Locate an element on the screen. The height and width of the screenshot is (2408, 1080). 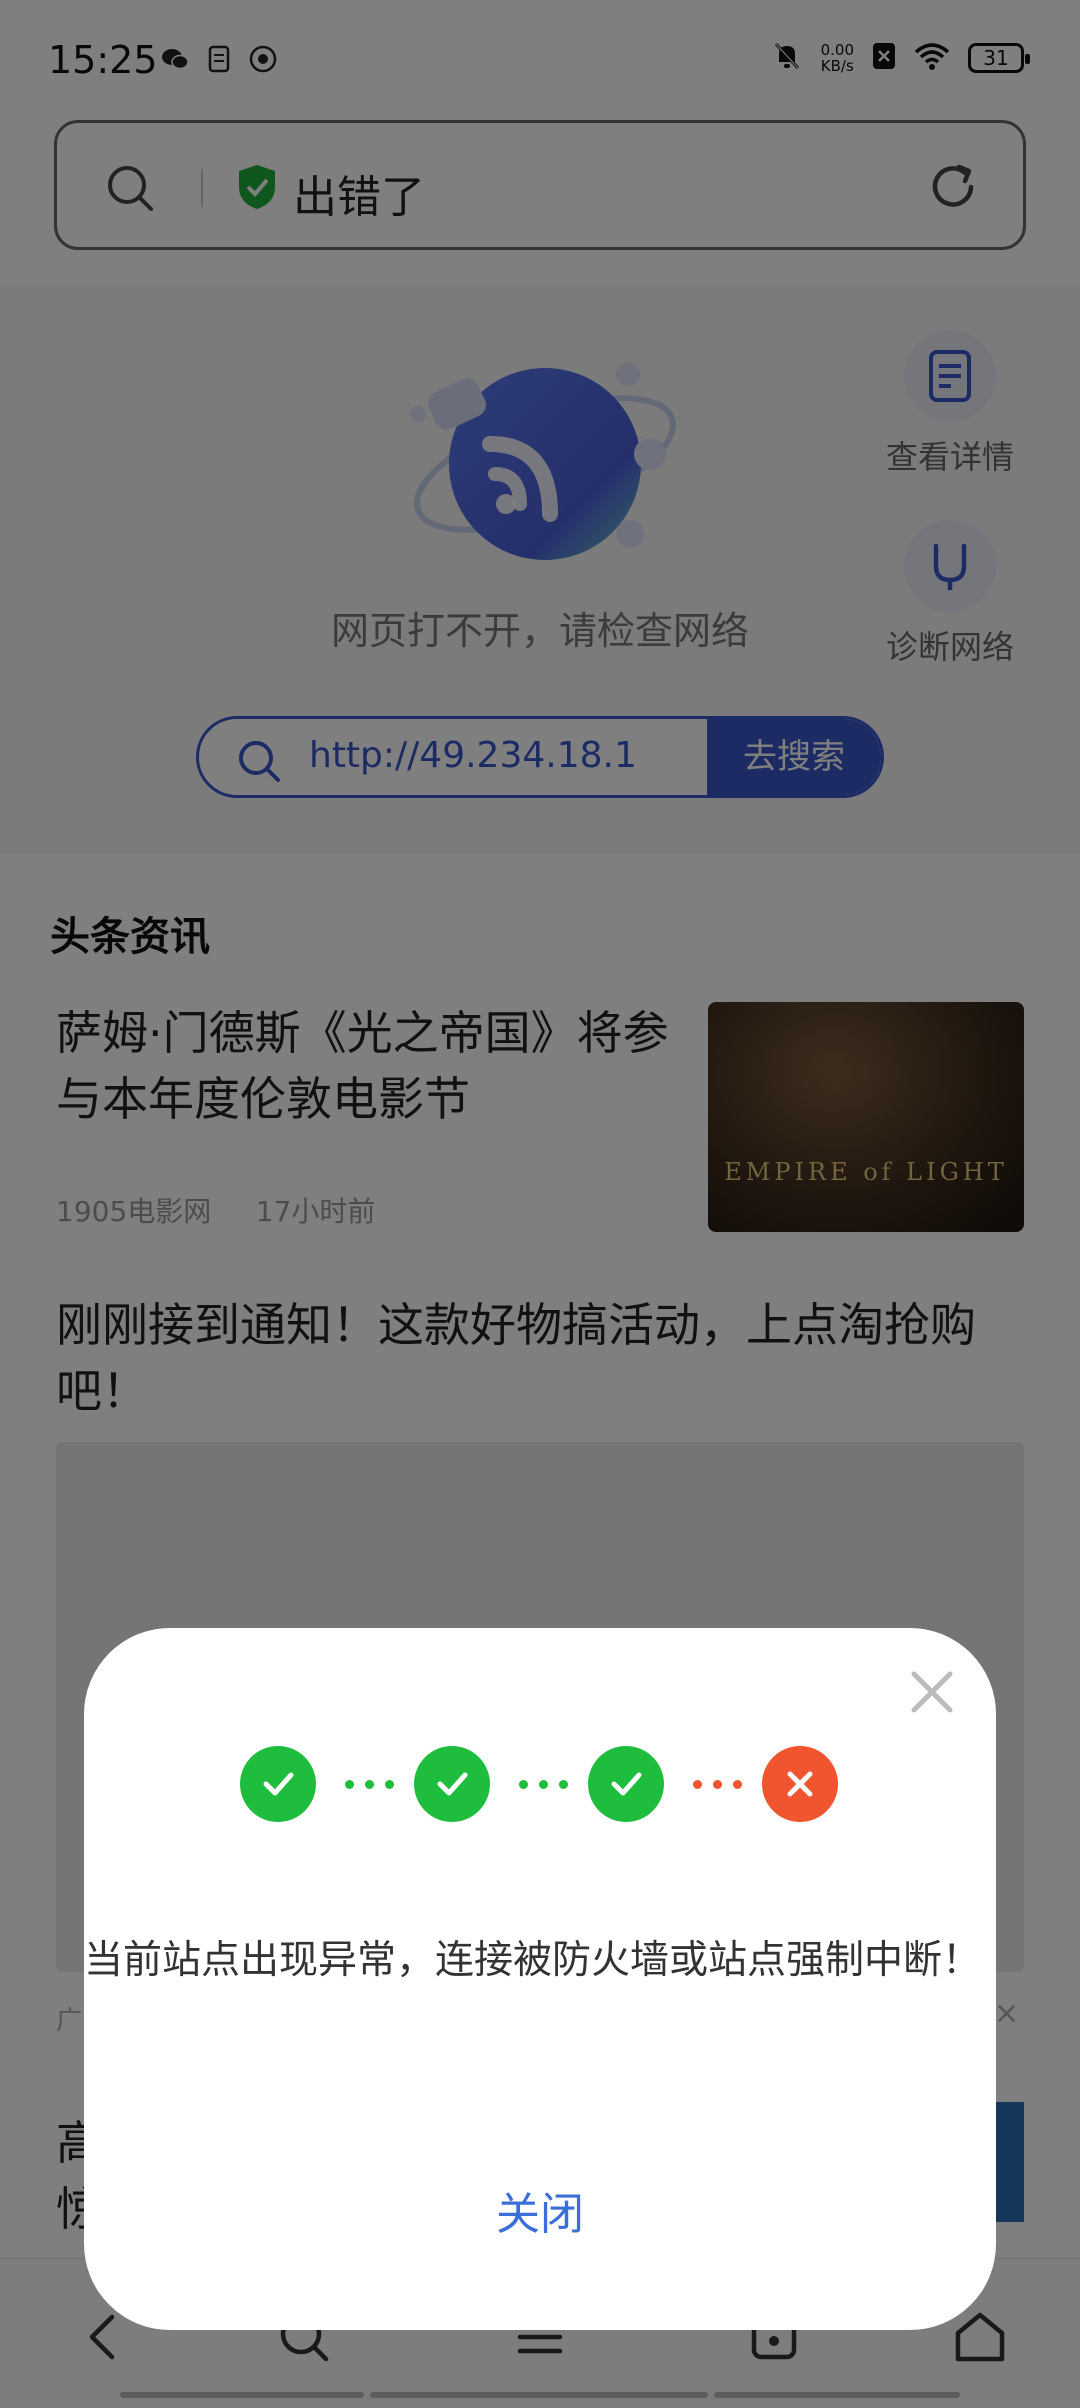
step-fail-icon is located at coordinates (800, 1784).